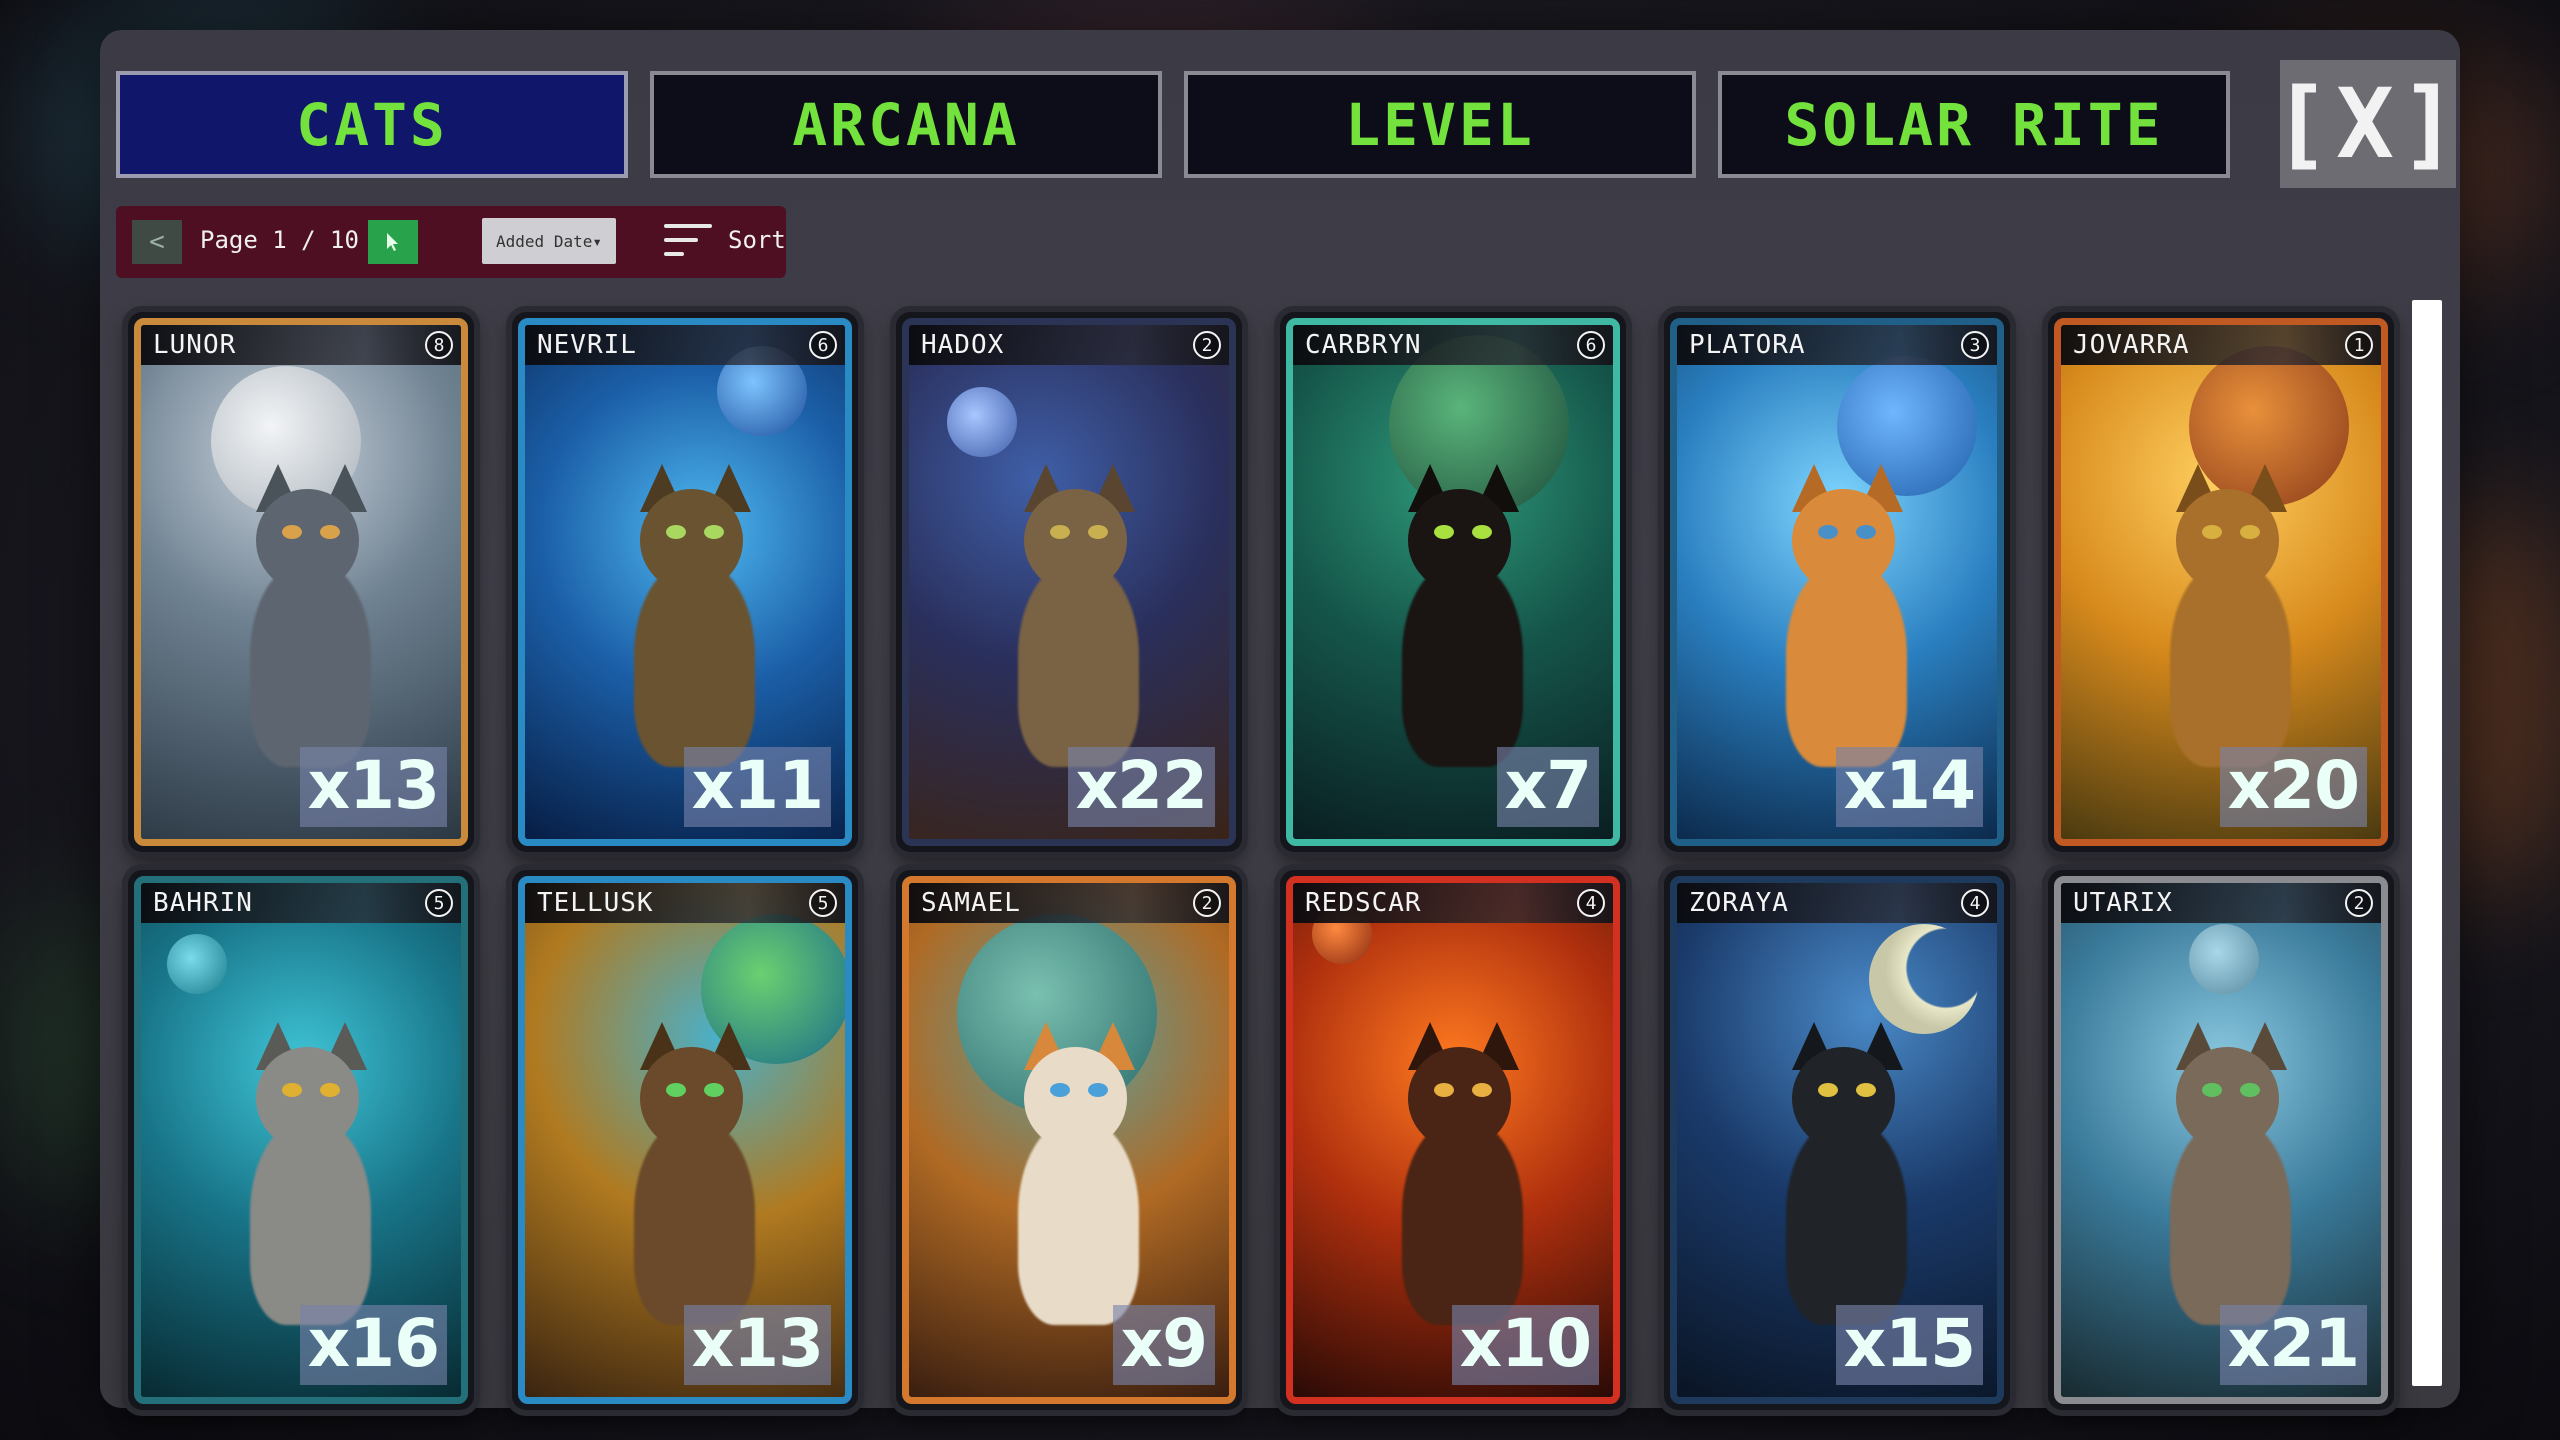 The height and width of the screenshot is (1440, 2560). I want to click on card-frame: UTARIX 2 x21, so click(2221, 1140).